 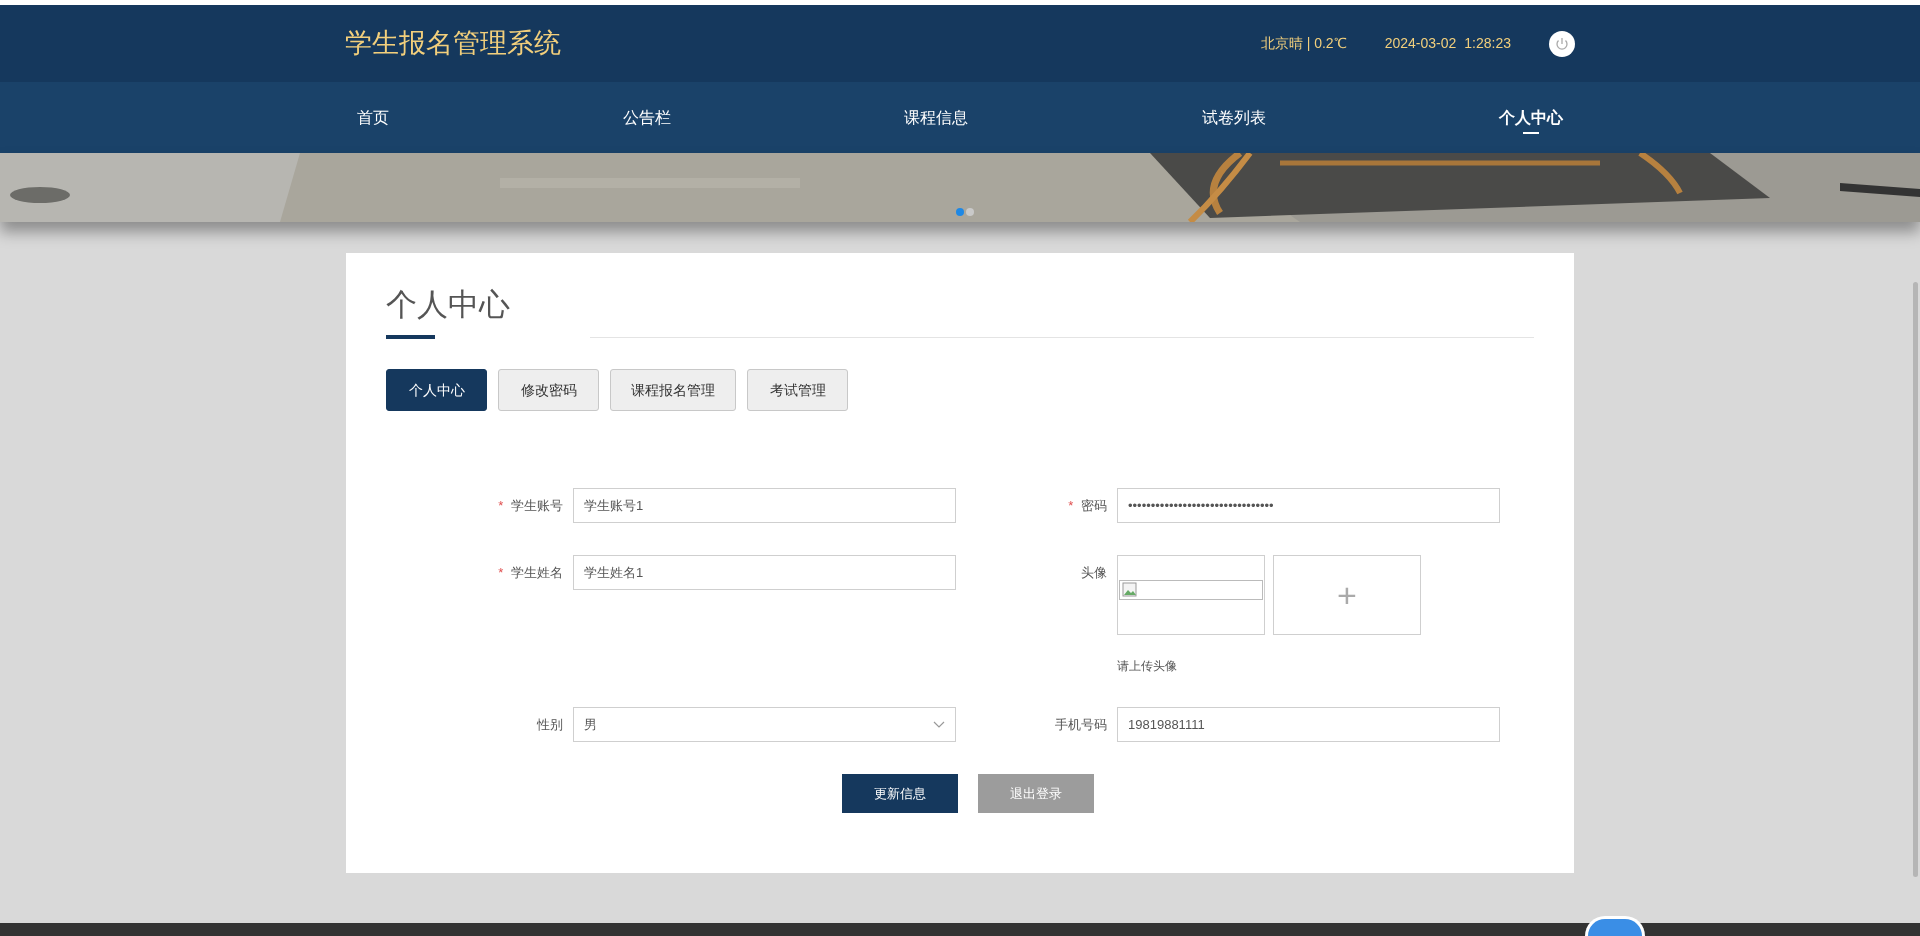 I want to click on nav-link: 首页, so click(x=373, y=117).